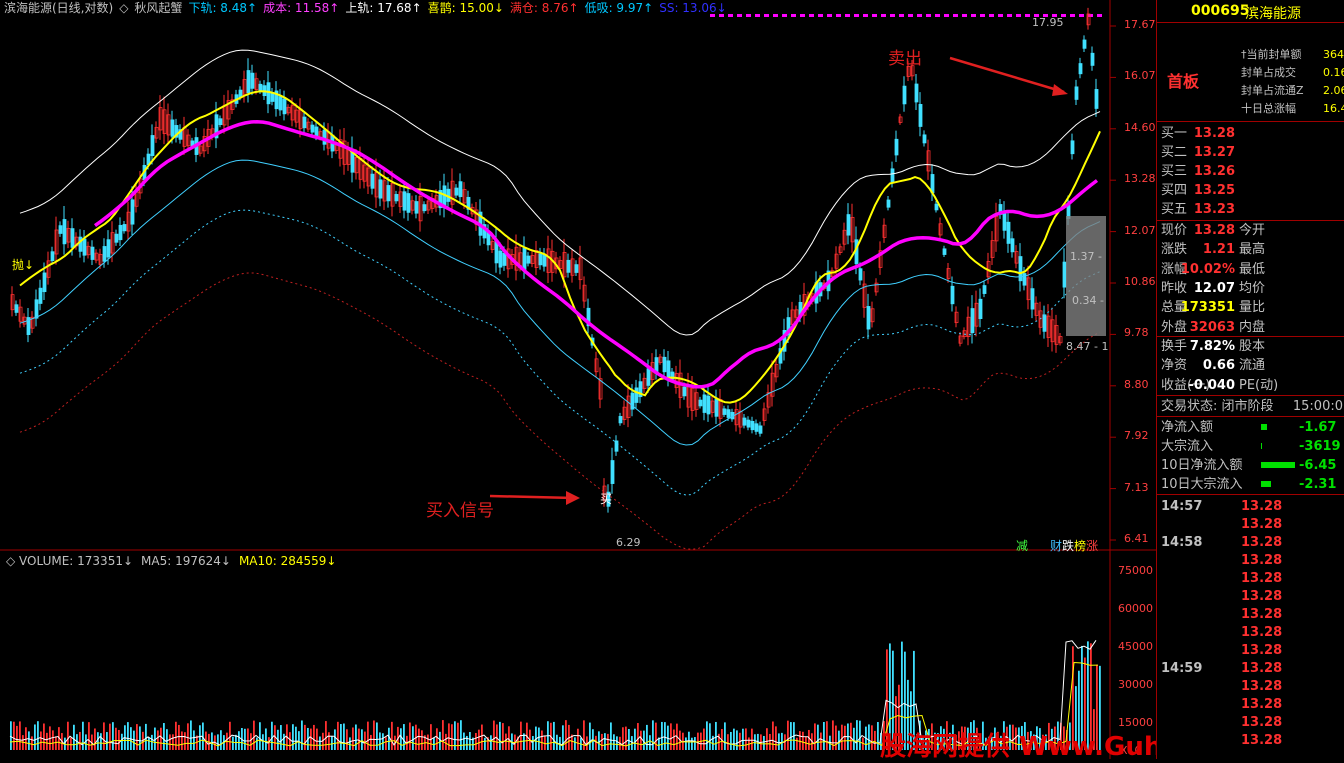 The height and width of the screenshot is (763, 1344). What do you see at coordinates (1214, 171) in the screenshot?
I see `bid-price: 13.26` at bounding box center [1214, 171].